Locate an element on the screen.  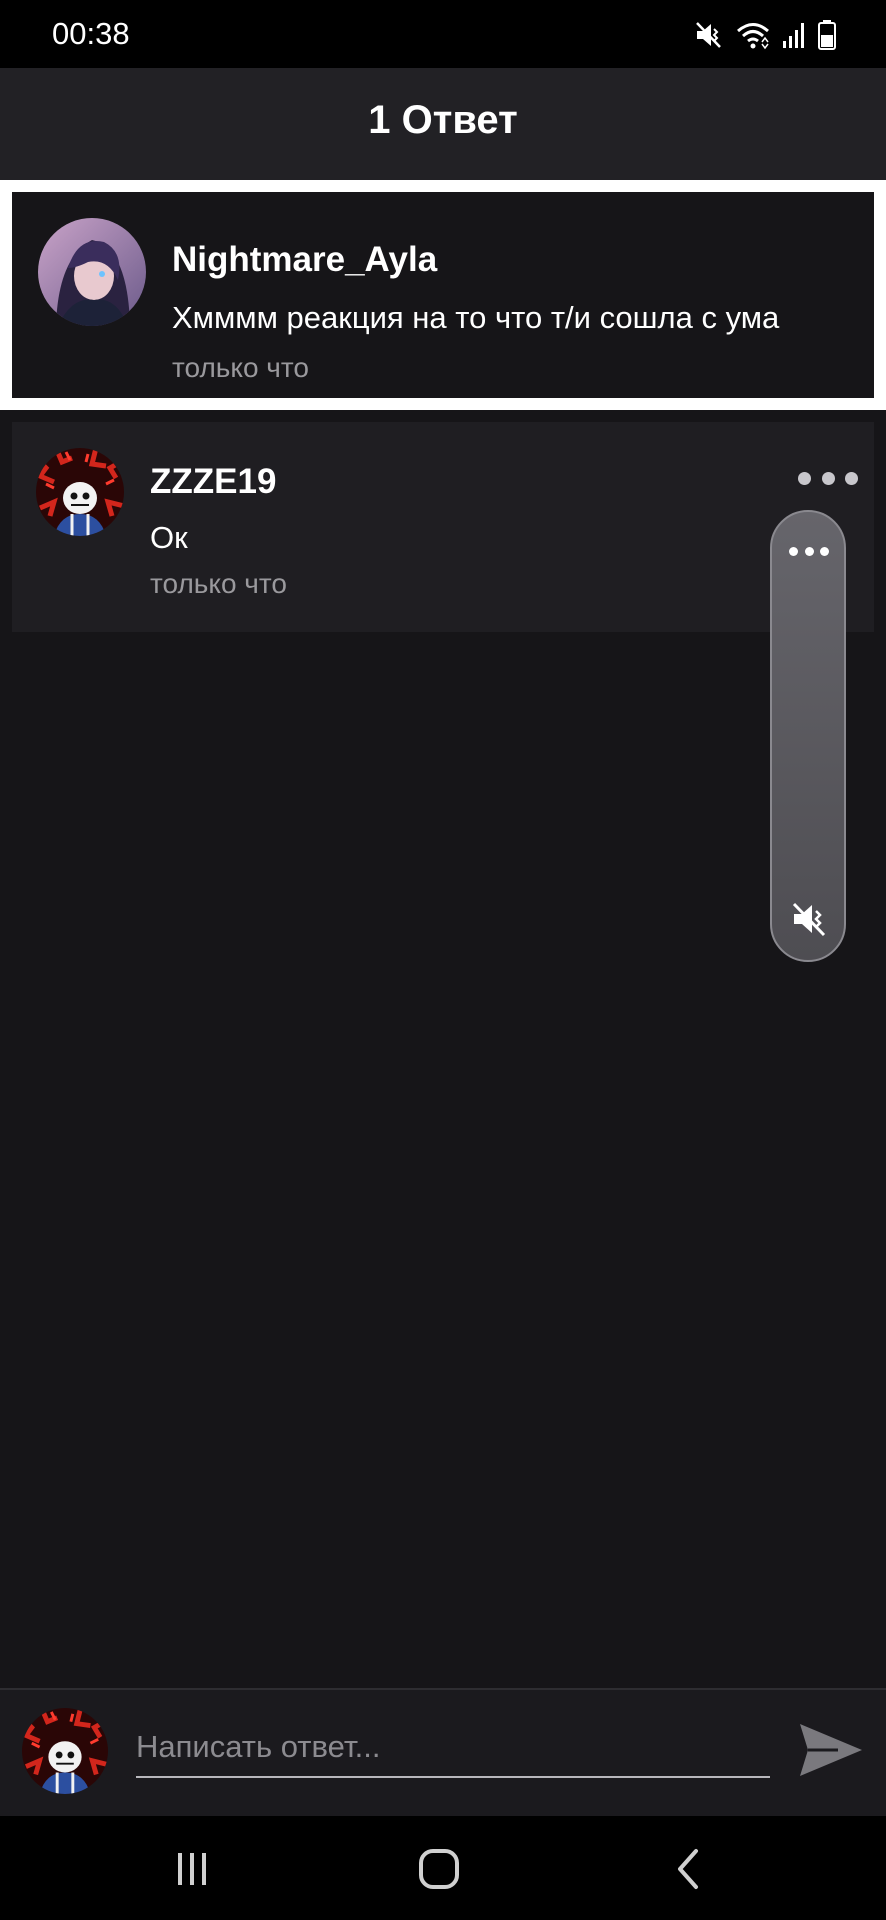
back-icon is located at coordinates (688, 1869).